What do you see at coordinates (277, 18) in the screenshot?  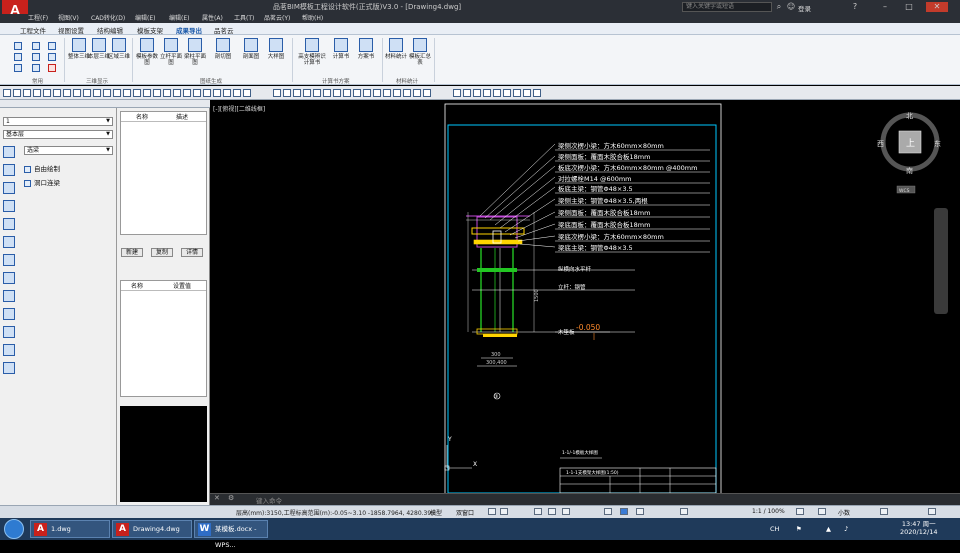 I see `menu-cloud: 品茗云(Y)` at bounding box center [277, 18].